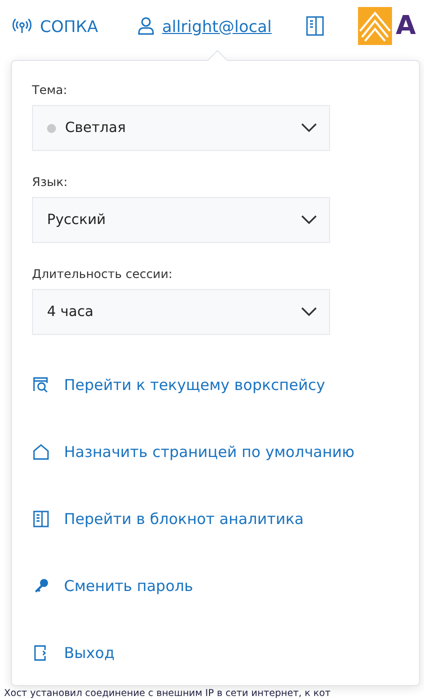 This screenshot has height=699, width=424. I want to click on network-name: СОПКА, so click(69, 26).